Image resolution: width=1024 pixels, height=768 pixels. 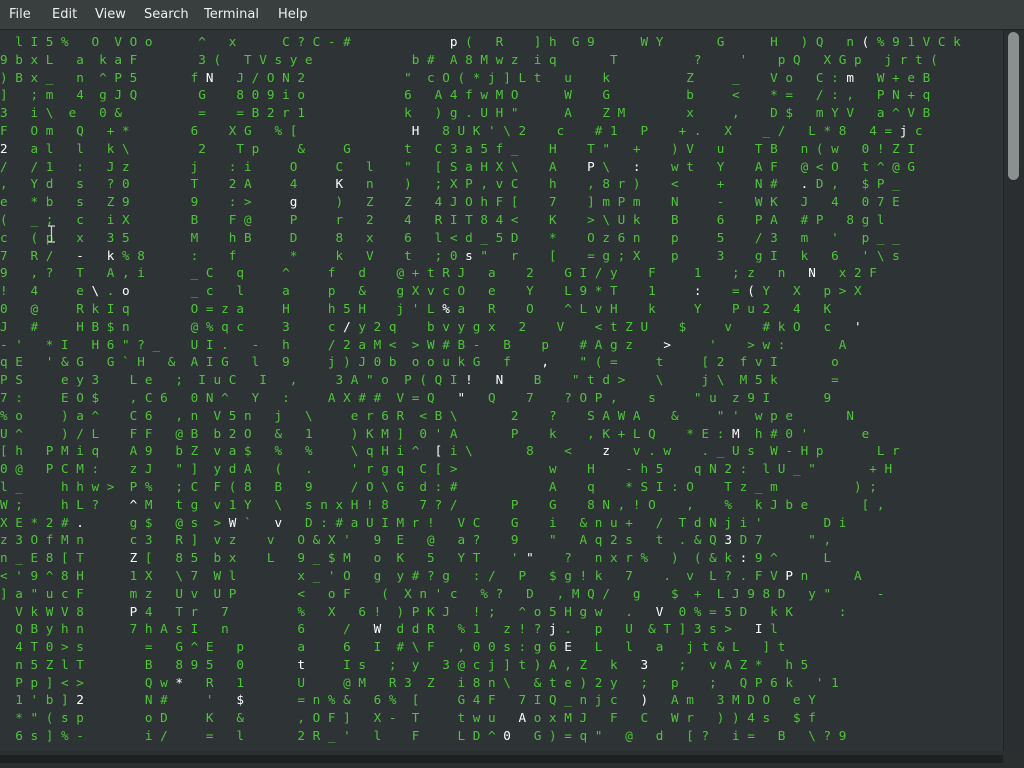 I want to click on text-cursor-ibeam-icon, so click(x=51, y=234).